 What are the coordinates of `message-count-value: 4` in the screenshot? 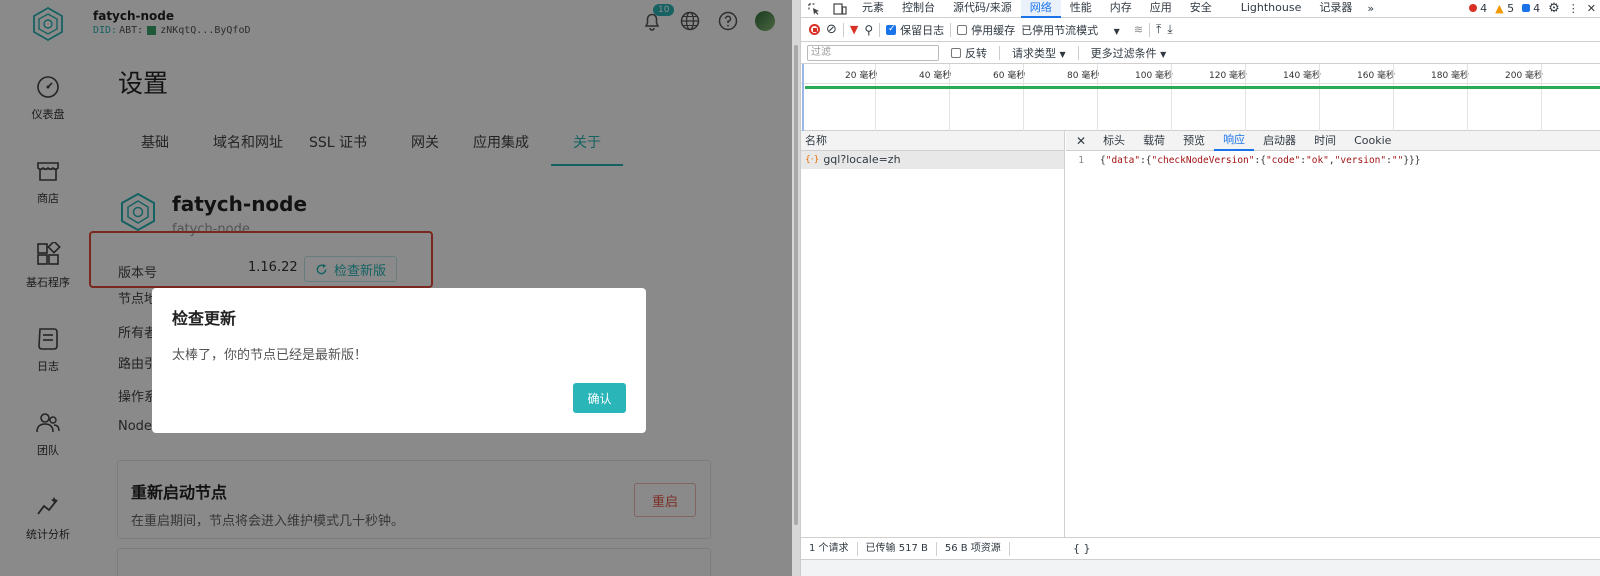 It's located at (1537, 8).